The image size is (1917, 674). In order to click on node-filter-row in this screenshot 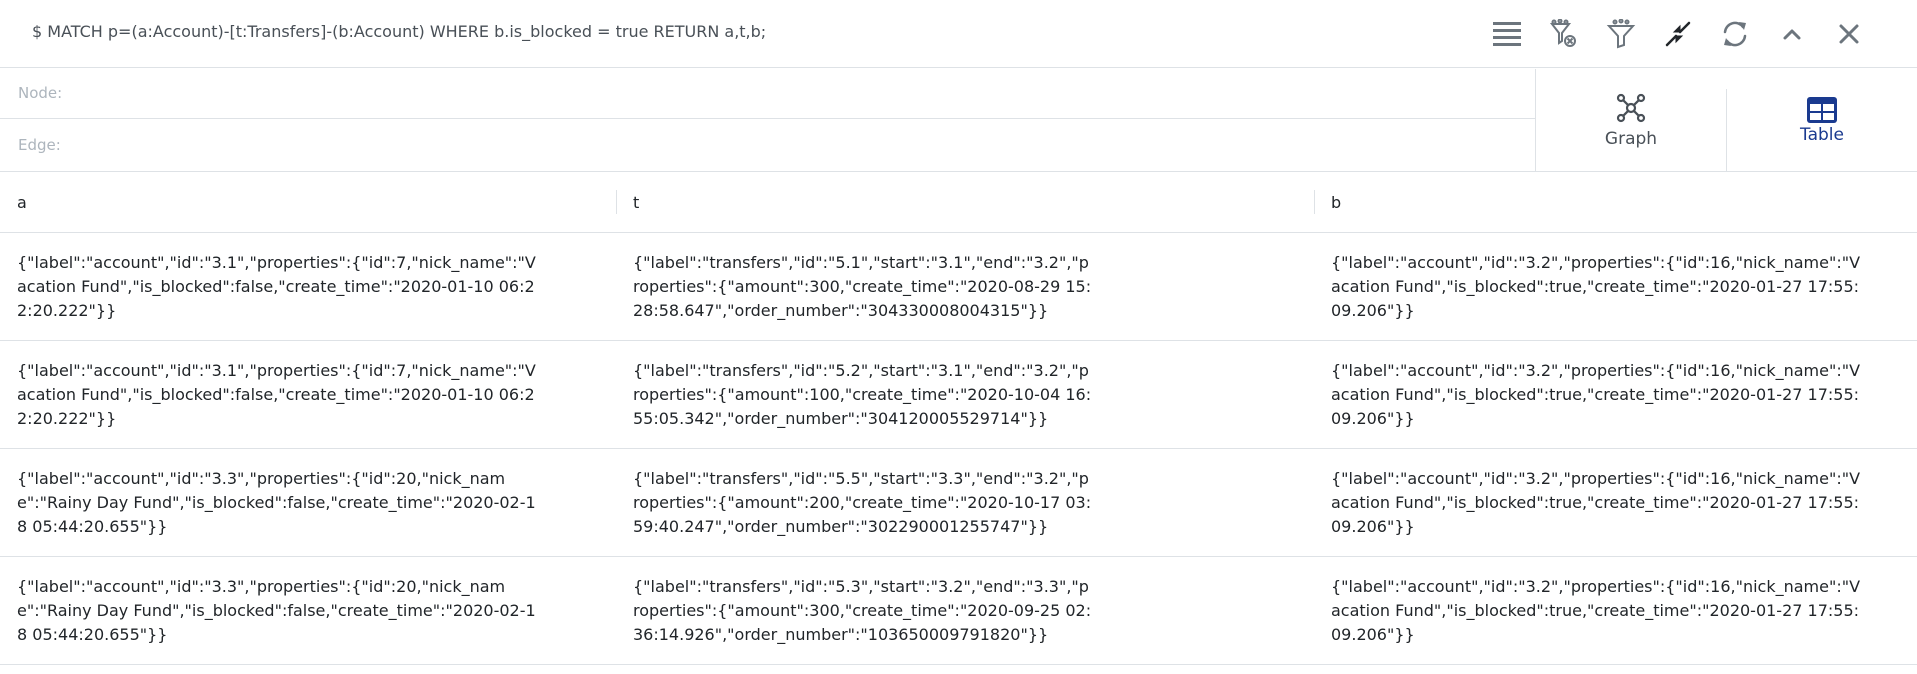, I will do `click(767, 94)`.